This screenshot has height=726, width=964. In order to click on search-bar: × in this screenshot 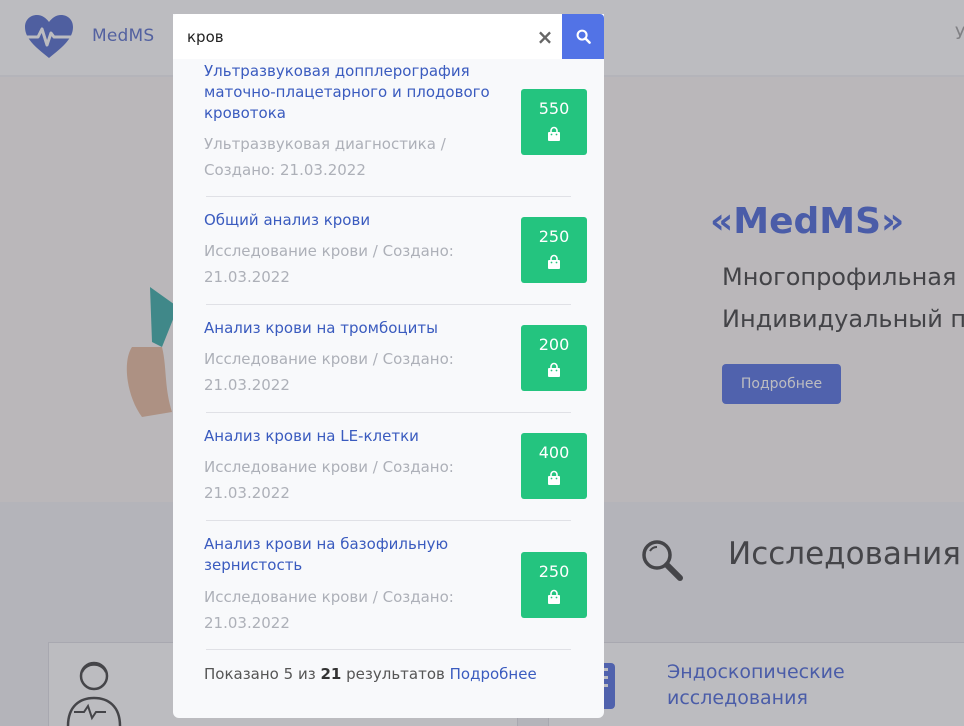, I will do `click(388, 36)`.